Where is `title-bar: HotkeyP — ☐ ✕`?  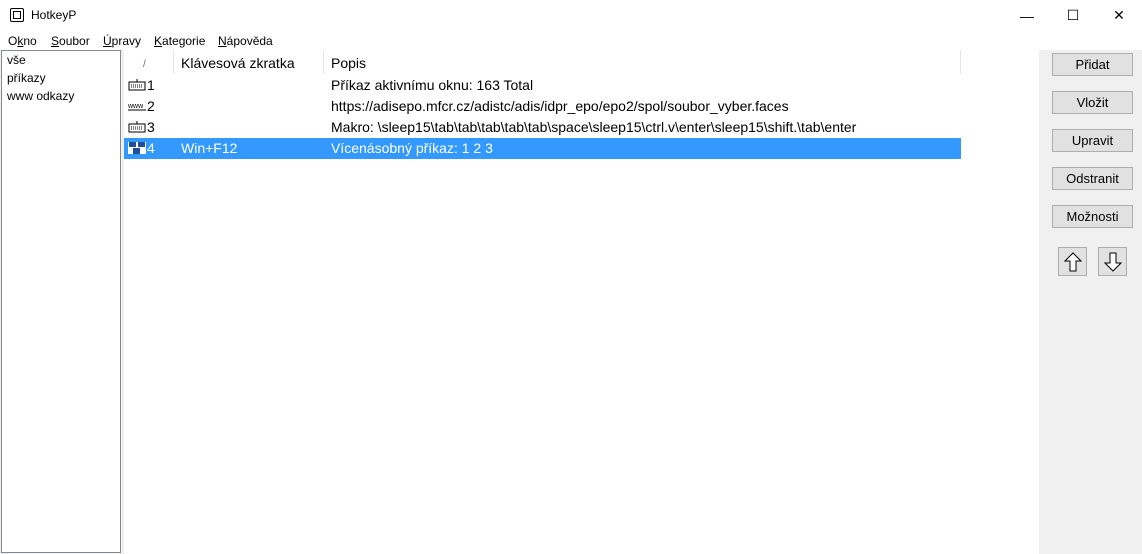 title-bar: HotkeyP — ☐ ✕ is located at coordinates (571, 16).